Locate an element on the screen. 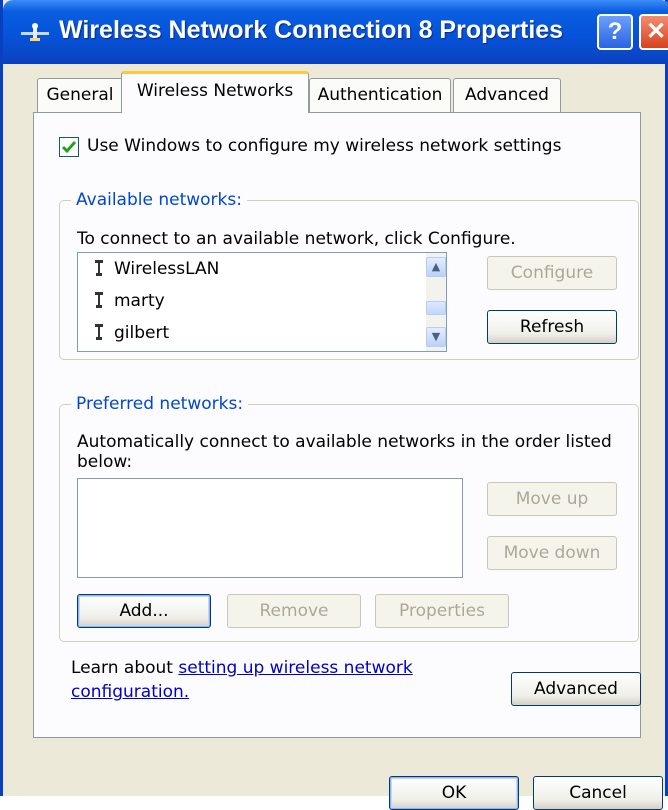 This screenshot has height=810, width=668. scroll-up-button: ▲ is located at coordinates (436, 267).